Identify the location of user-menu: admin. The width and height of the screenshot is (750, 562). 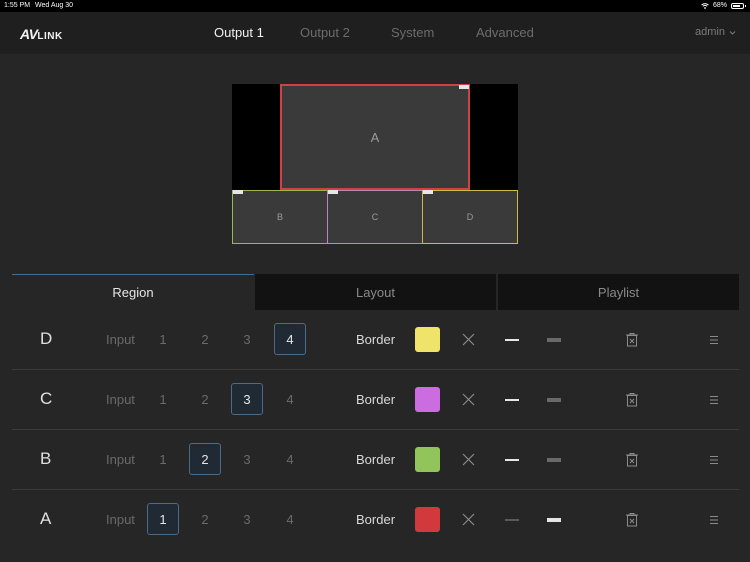
(715, 32).